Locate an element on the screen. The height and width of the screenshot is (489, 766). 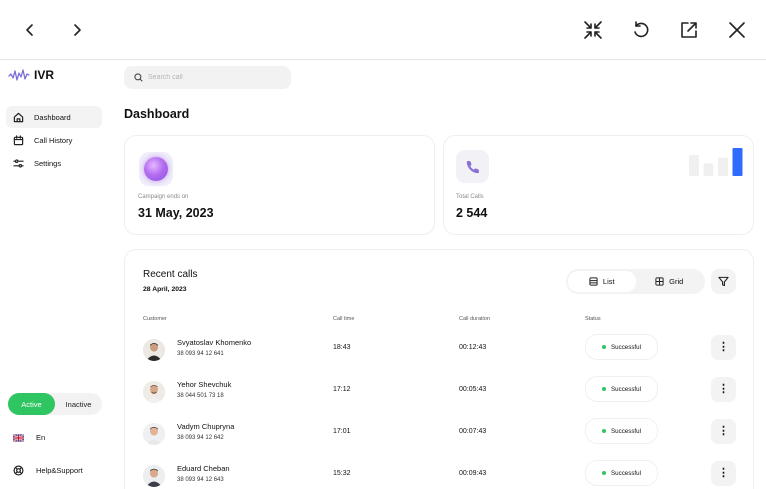
toggle-active: Active is located at coordinates (31, 404).